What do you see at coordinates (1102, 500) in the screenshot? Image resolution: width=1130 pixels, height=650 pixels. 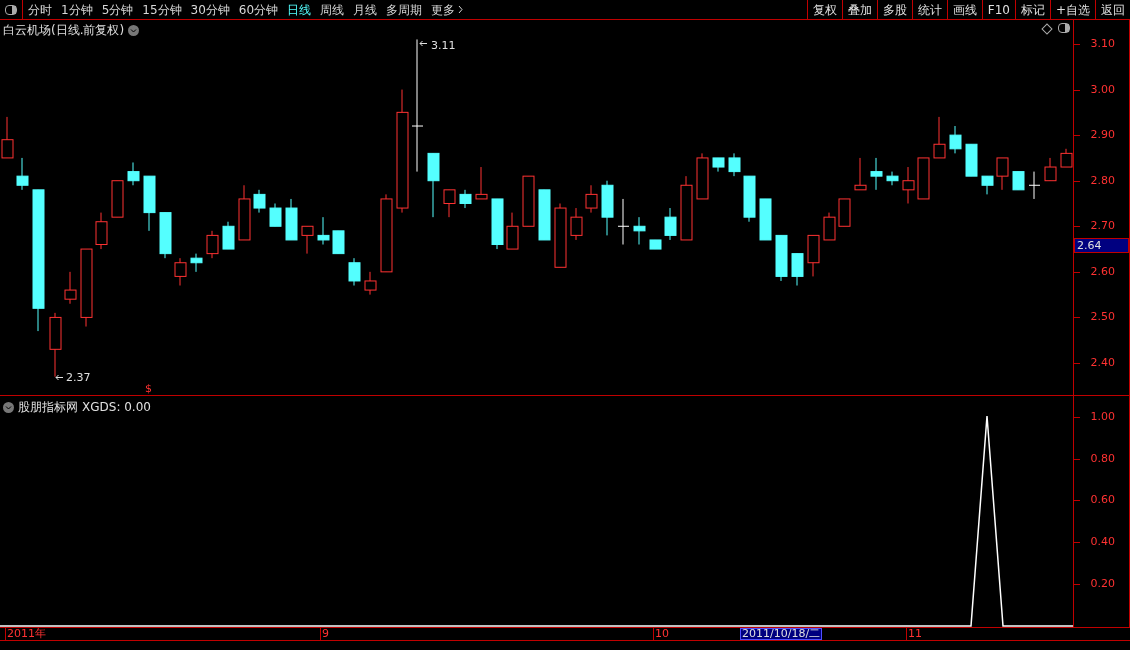 I see `axis-label: 0.60` at bounding box center [1102, 500].